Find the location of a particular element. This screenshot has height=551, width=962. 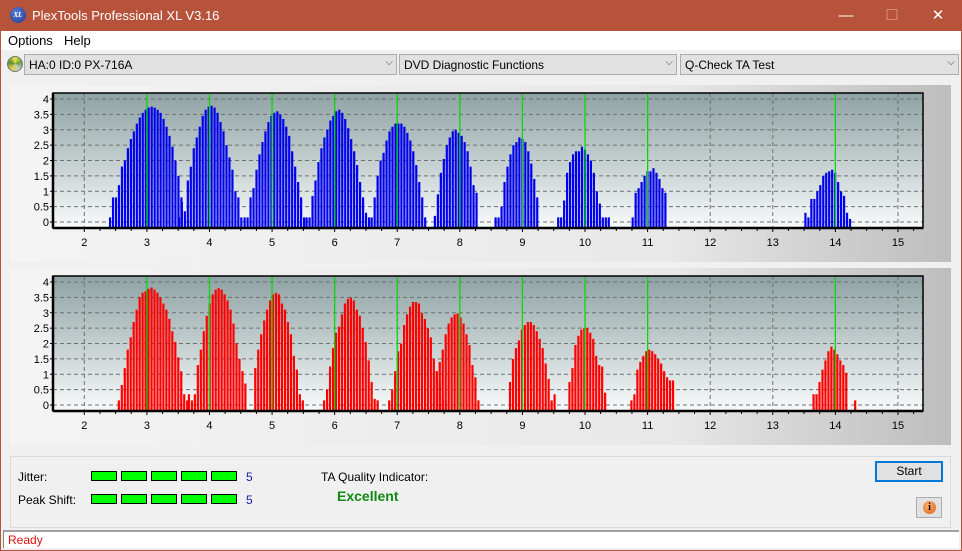

function-select: DVD Diagnostic Functions ⌵ is located at coordinates (538, 64).